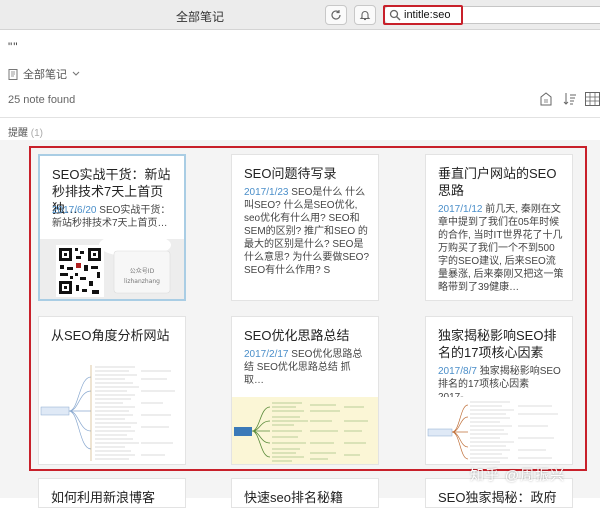 The image size is (600, 508). I want to click on note-title: SEO独家揭秘：政府高, so click(497, 497).